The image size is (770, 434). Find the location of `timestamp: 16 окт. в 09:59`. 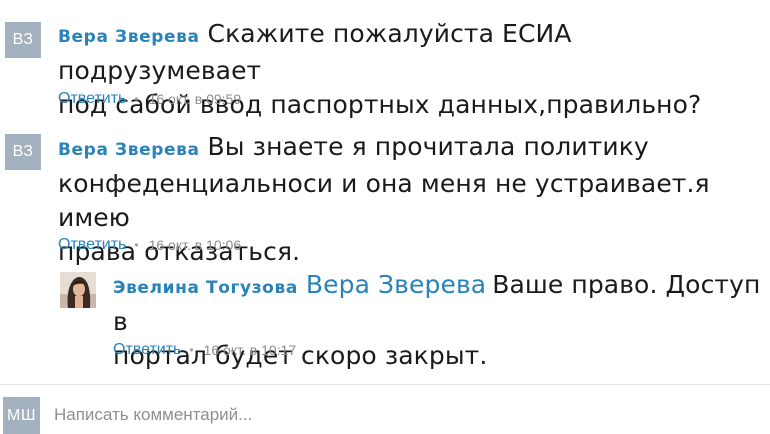

timestamp: 16 окт. в 09:59 is located at coordinates (195, 99).